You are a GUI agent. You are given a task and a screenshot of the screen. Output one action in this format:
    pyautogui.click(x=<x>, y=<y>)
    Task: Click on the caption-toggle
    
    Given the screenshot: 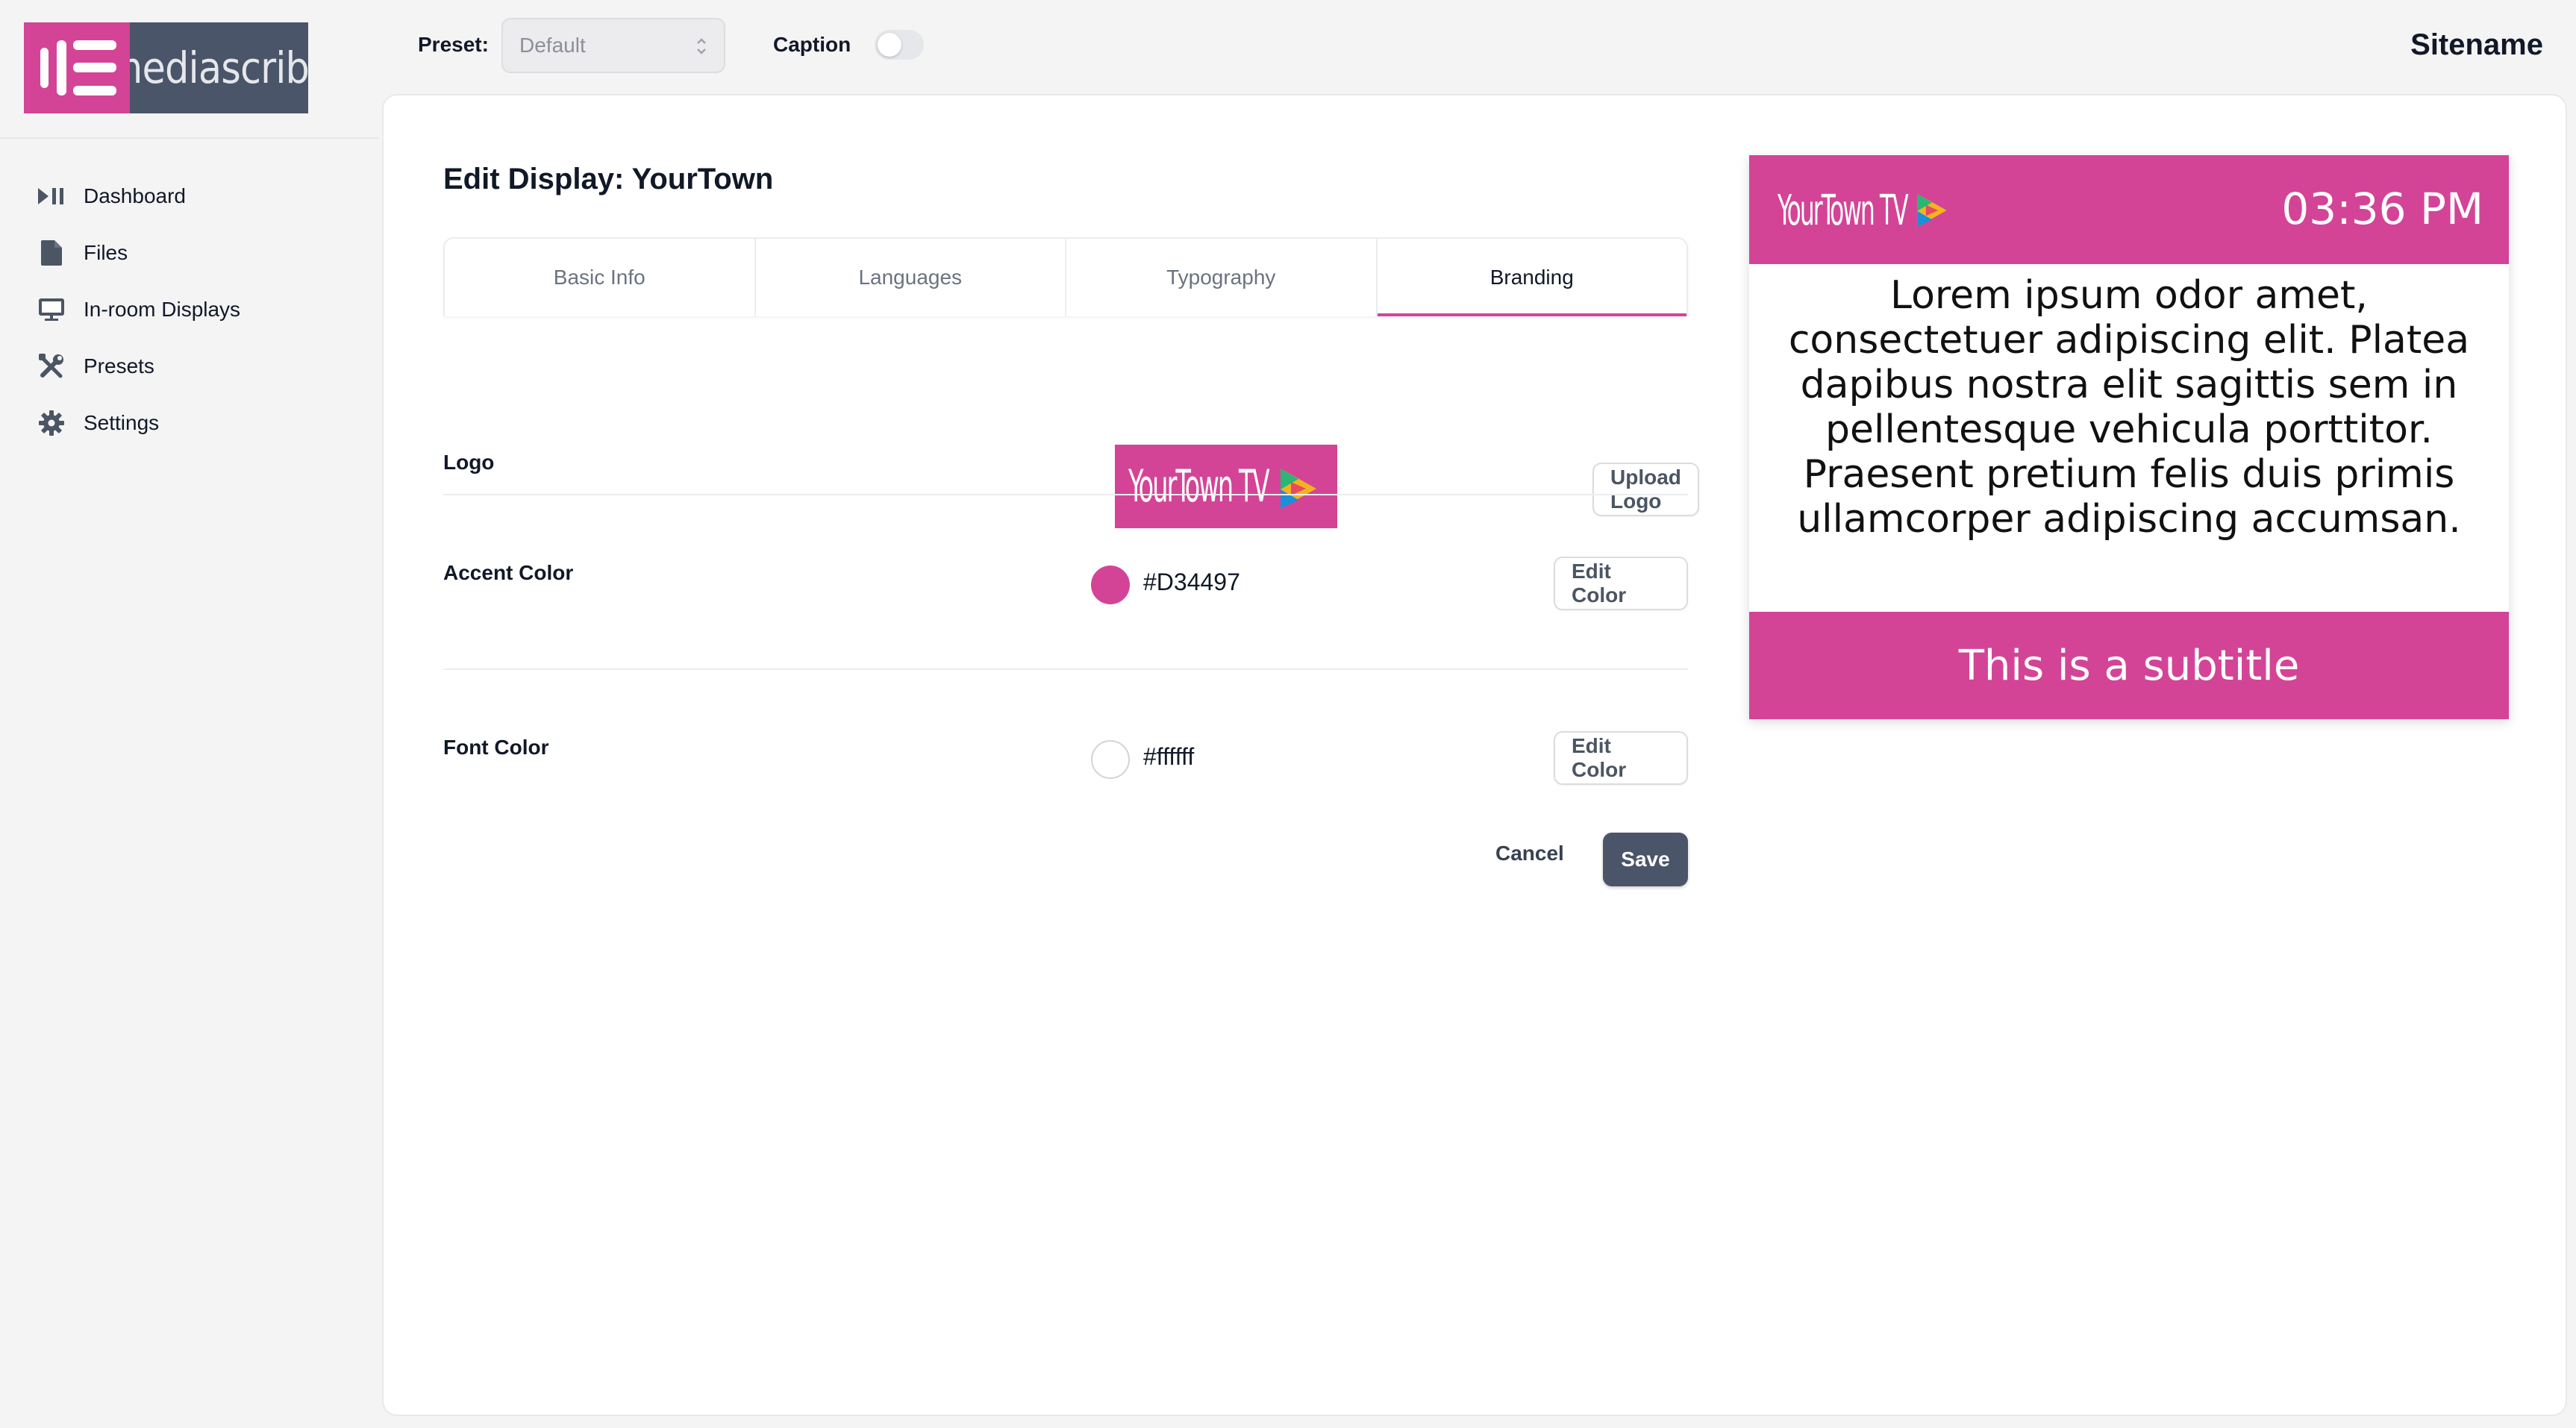 What is the action you would take?
    pyautogui.click(x=899, y=45)
    